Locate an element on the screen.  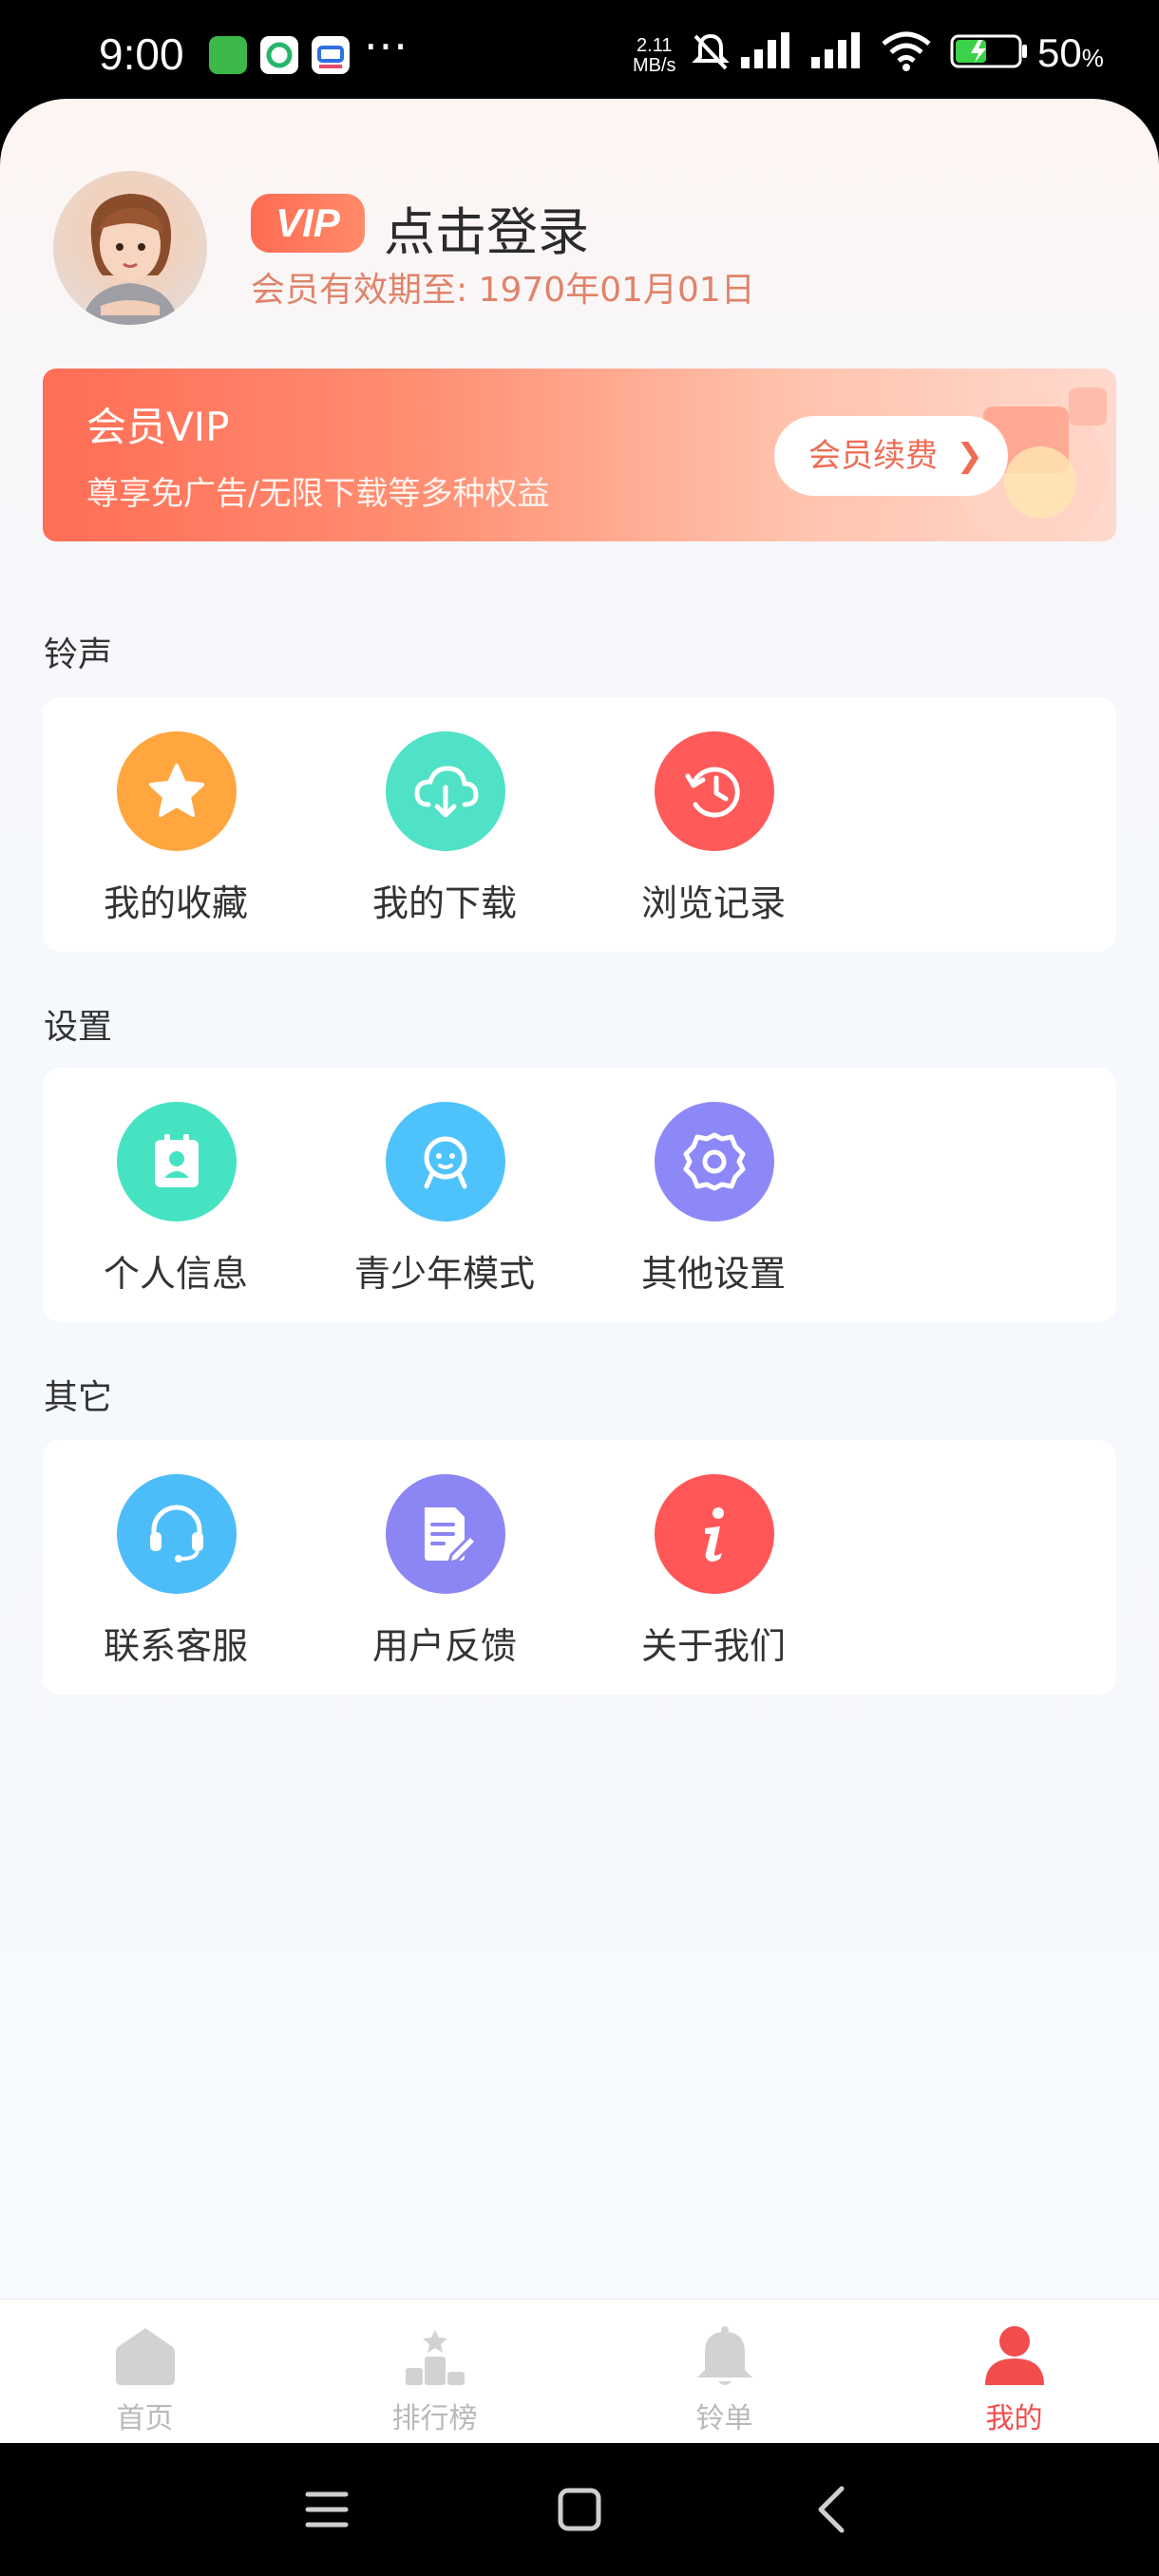
avatar is located at coordinates (130, 248).